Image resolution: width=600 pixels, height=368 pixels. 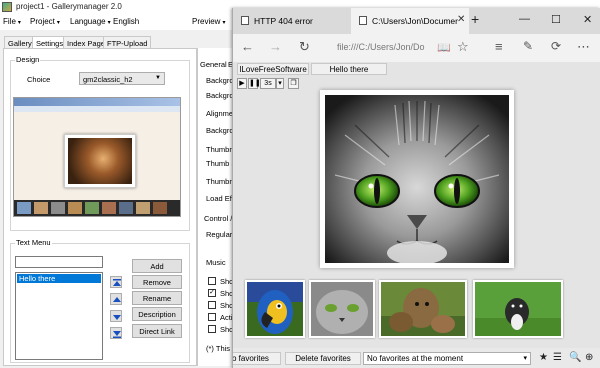 What do you see at coordinates (218, 218) in the screenshot?
I see `setting-row-label: Control /` at bounding box center [218, 218].